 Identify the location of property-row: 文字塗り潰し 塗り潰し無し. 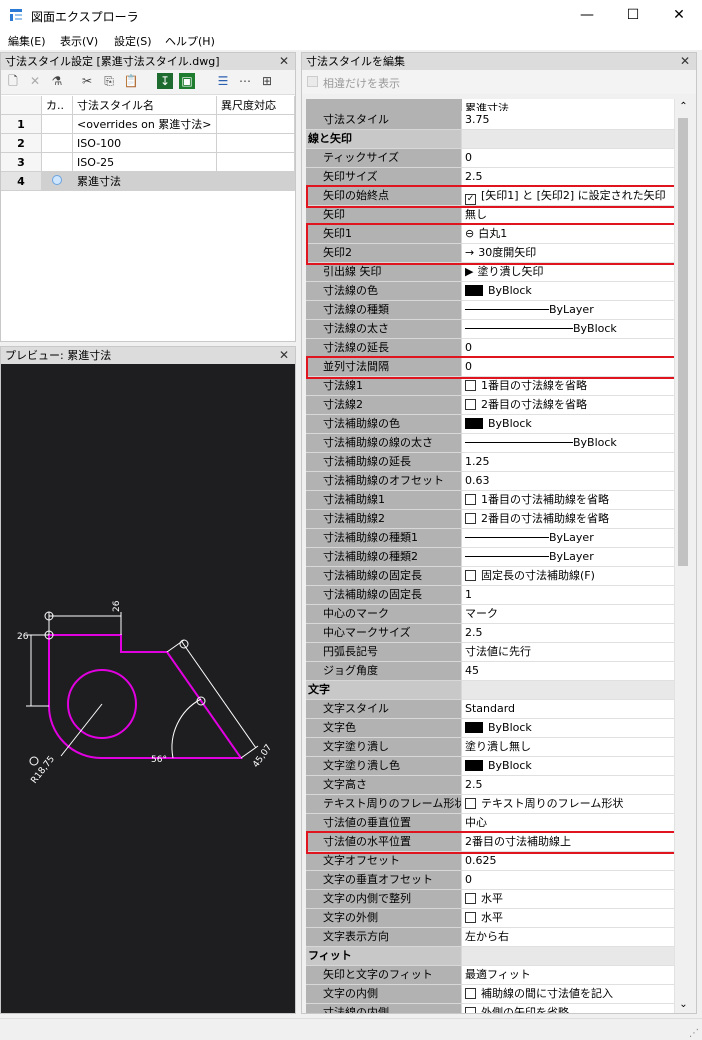
(490, 747).